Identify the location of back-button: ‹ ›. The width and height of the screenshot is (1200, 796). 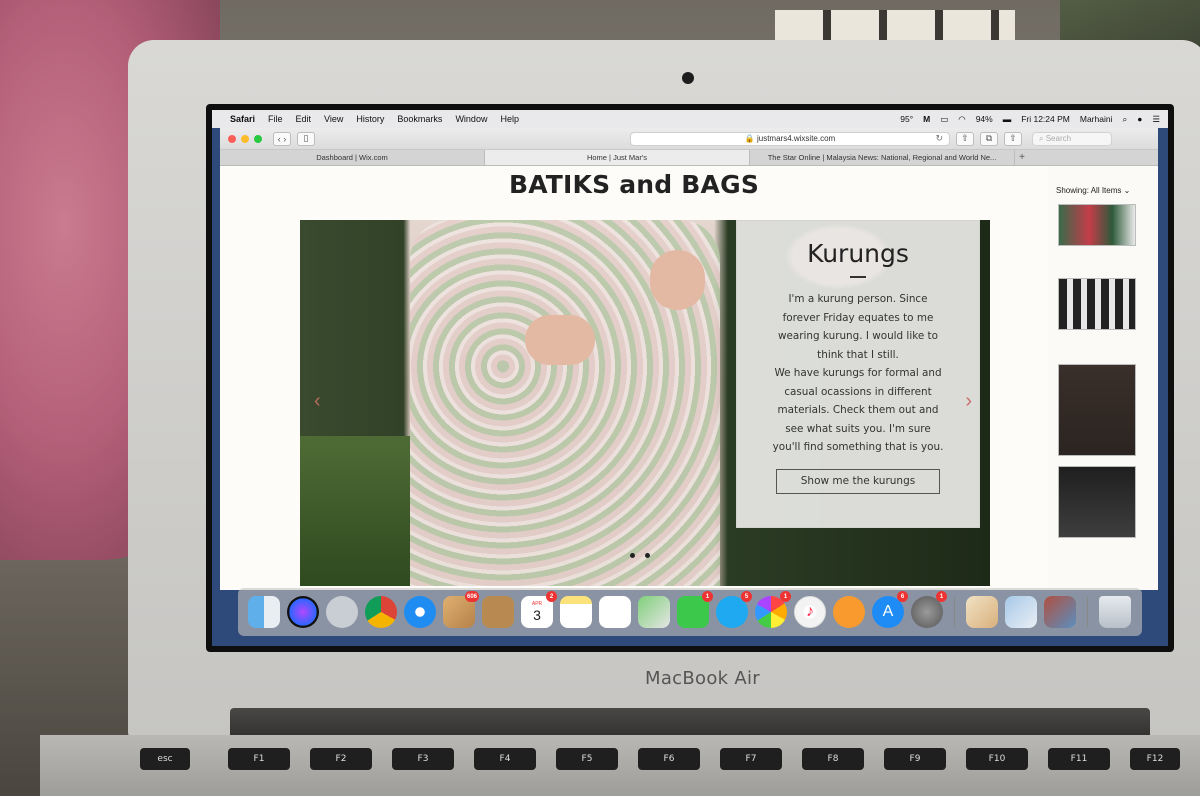
(282, 138).